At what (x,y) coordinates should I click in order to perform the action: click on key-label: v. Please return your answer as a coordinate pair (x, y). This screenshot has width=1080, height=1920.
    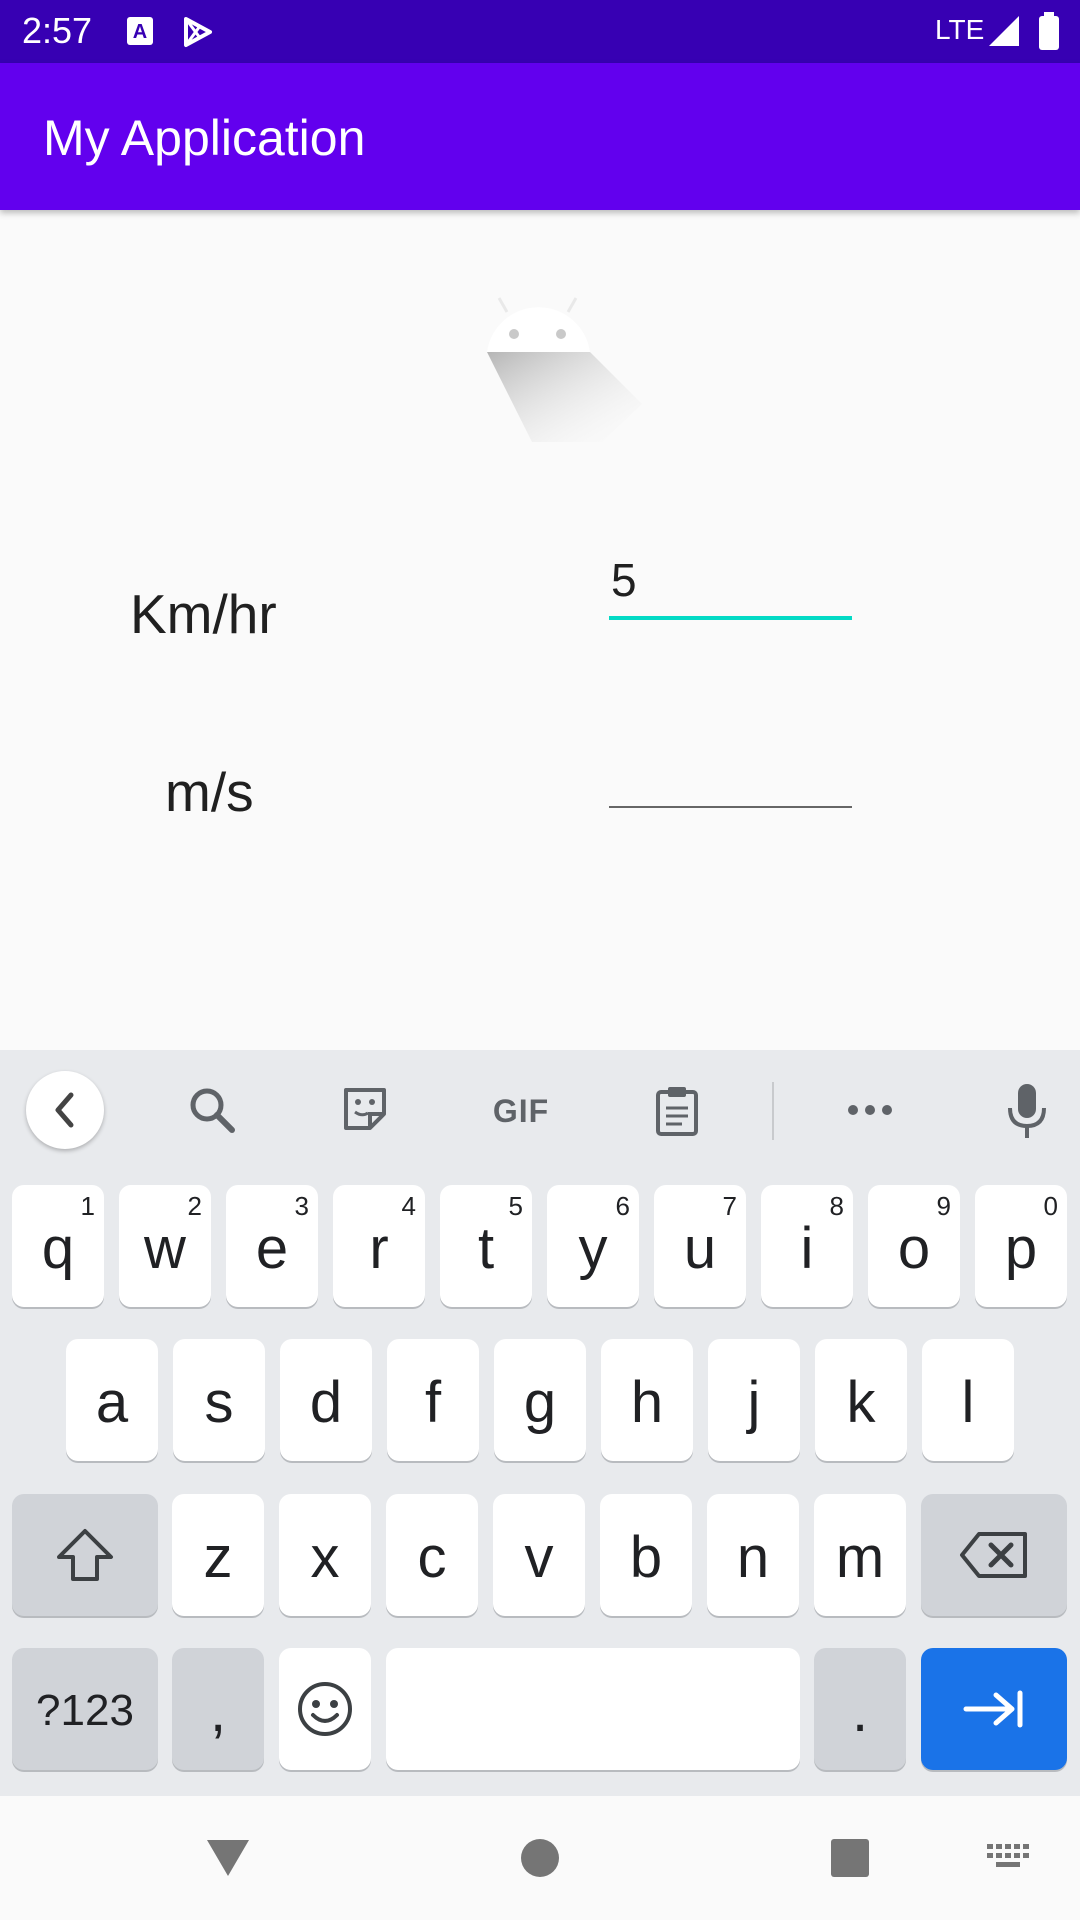
    Looking at the image, I should click on (539, 1557).